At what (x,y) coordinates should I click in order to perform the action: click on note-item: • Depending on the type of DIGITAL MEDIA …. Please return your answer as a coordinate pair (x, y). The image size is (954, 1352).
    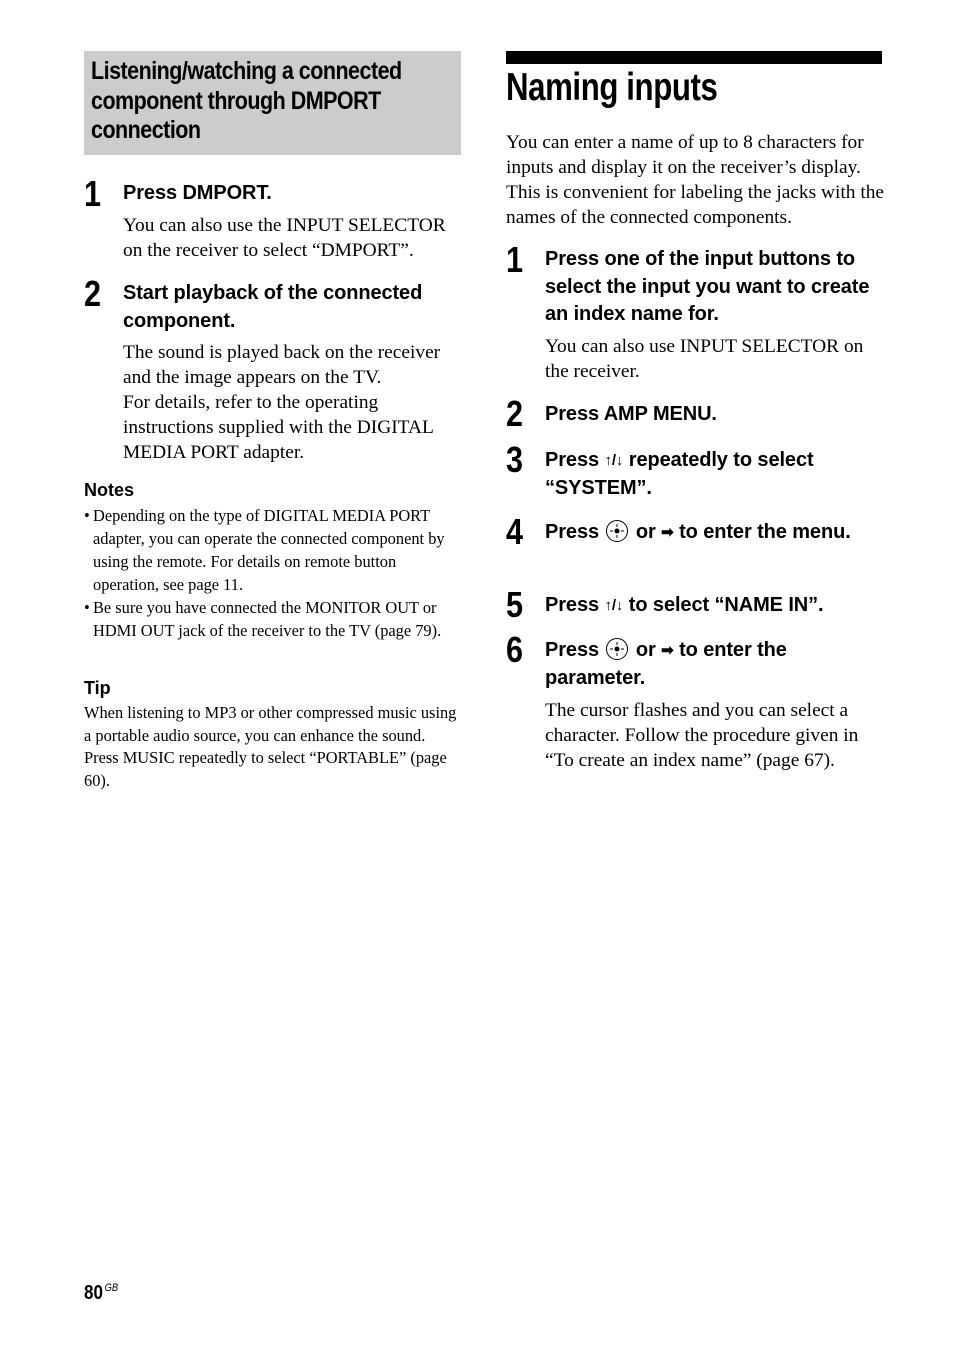
    Looking at the image, I should click on (264, 550).